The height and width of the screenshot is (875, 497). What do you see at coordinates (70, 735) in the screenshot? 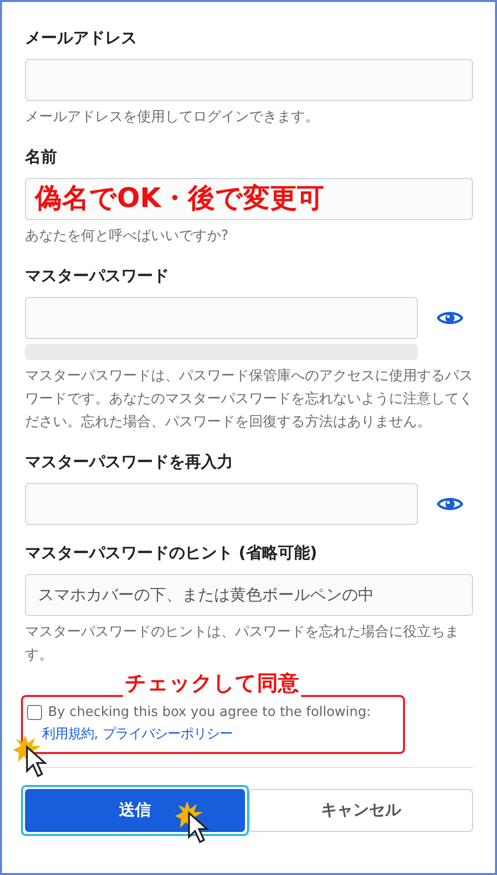
I see `policy-link: 利用規約,` at bounding box center [70, 735].